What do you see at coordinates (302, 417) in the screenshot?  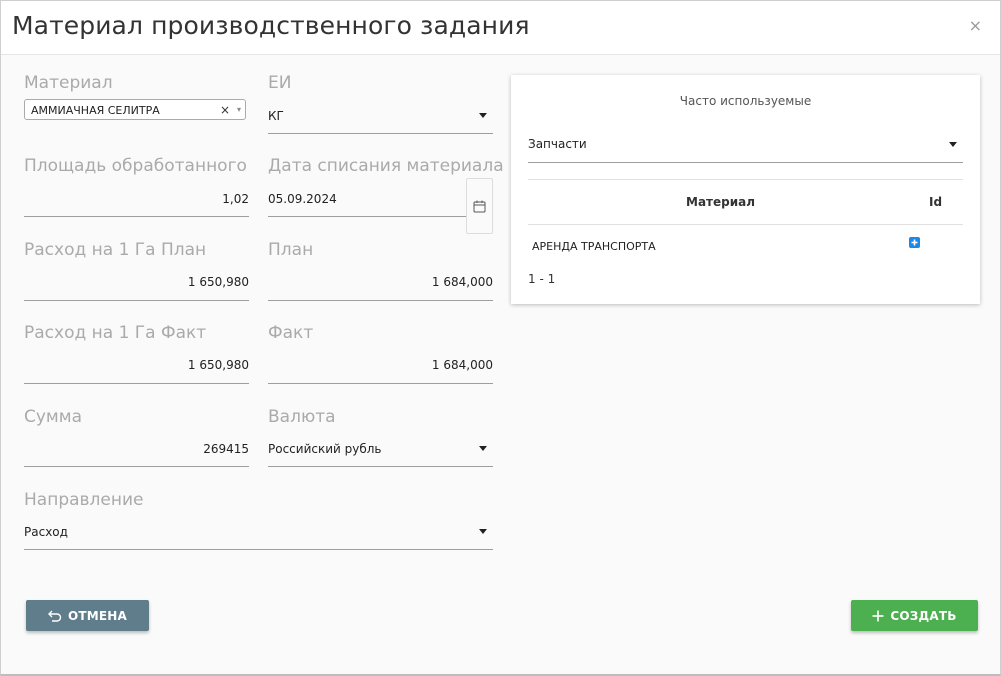 I see `currency-label: Валюта` at bounding box center [302, 417].